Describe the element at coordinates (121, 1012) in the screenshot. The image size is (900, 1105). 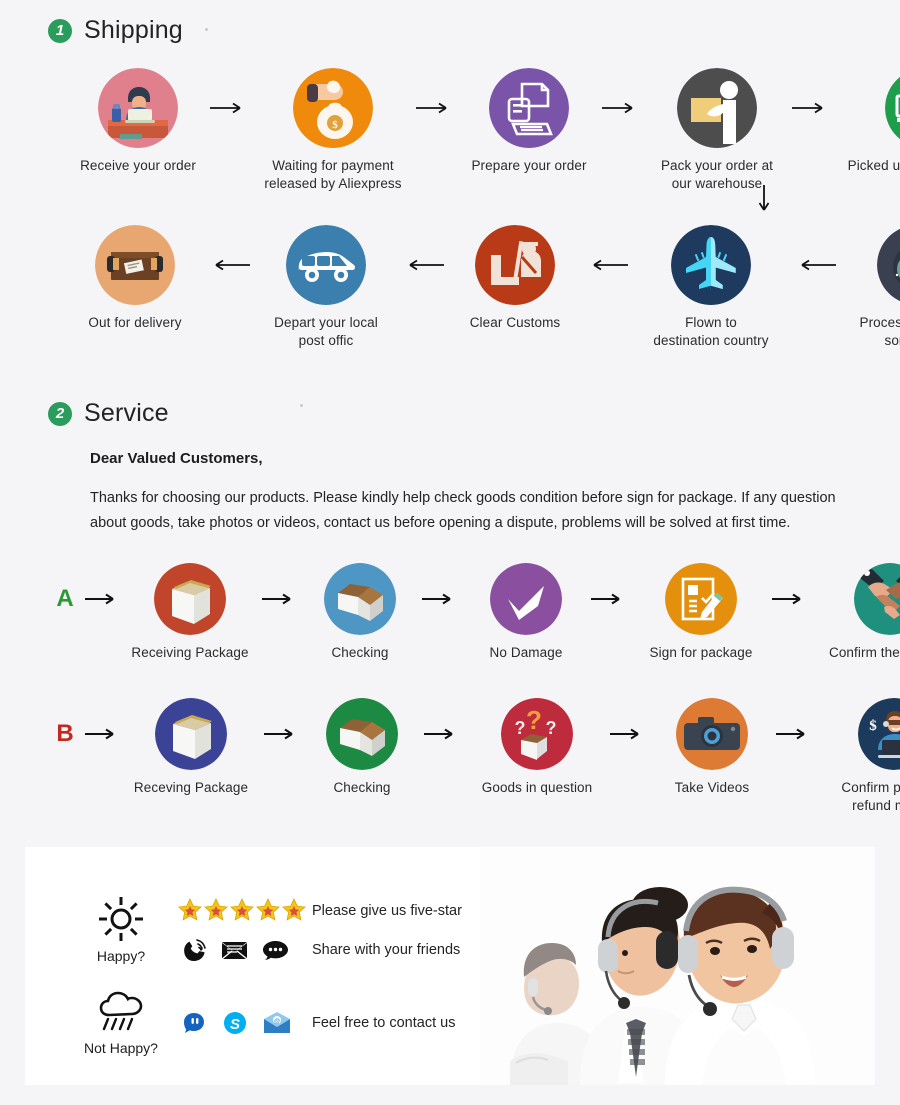
I see `rain-cloud-icon` at that location.